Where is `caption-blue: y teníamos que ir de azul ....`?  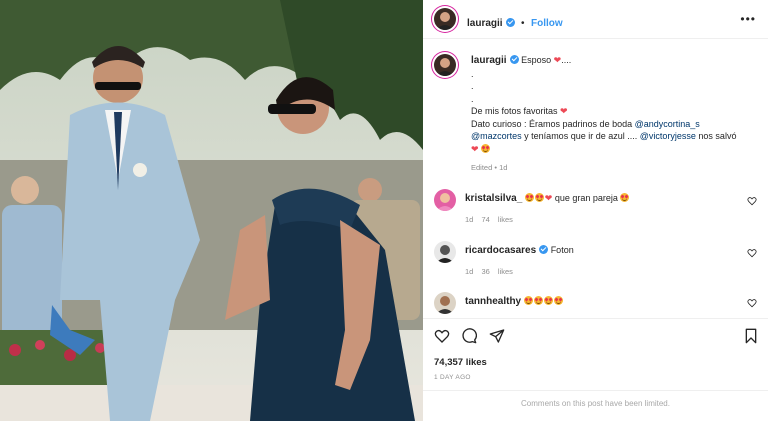
caption-blue: y teníamos que ir de azul .... is located at coordinates (581, 136).